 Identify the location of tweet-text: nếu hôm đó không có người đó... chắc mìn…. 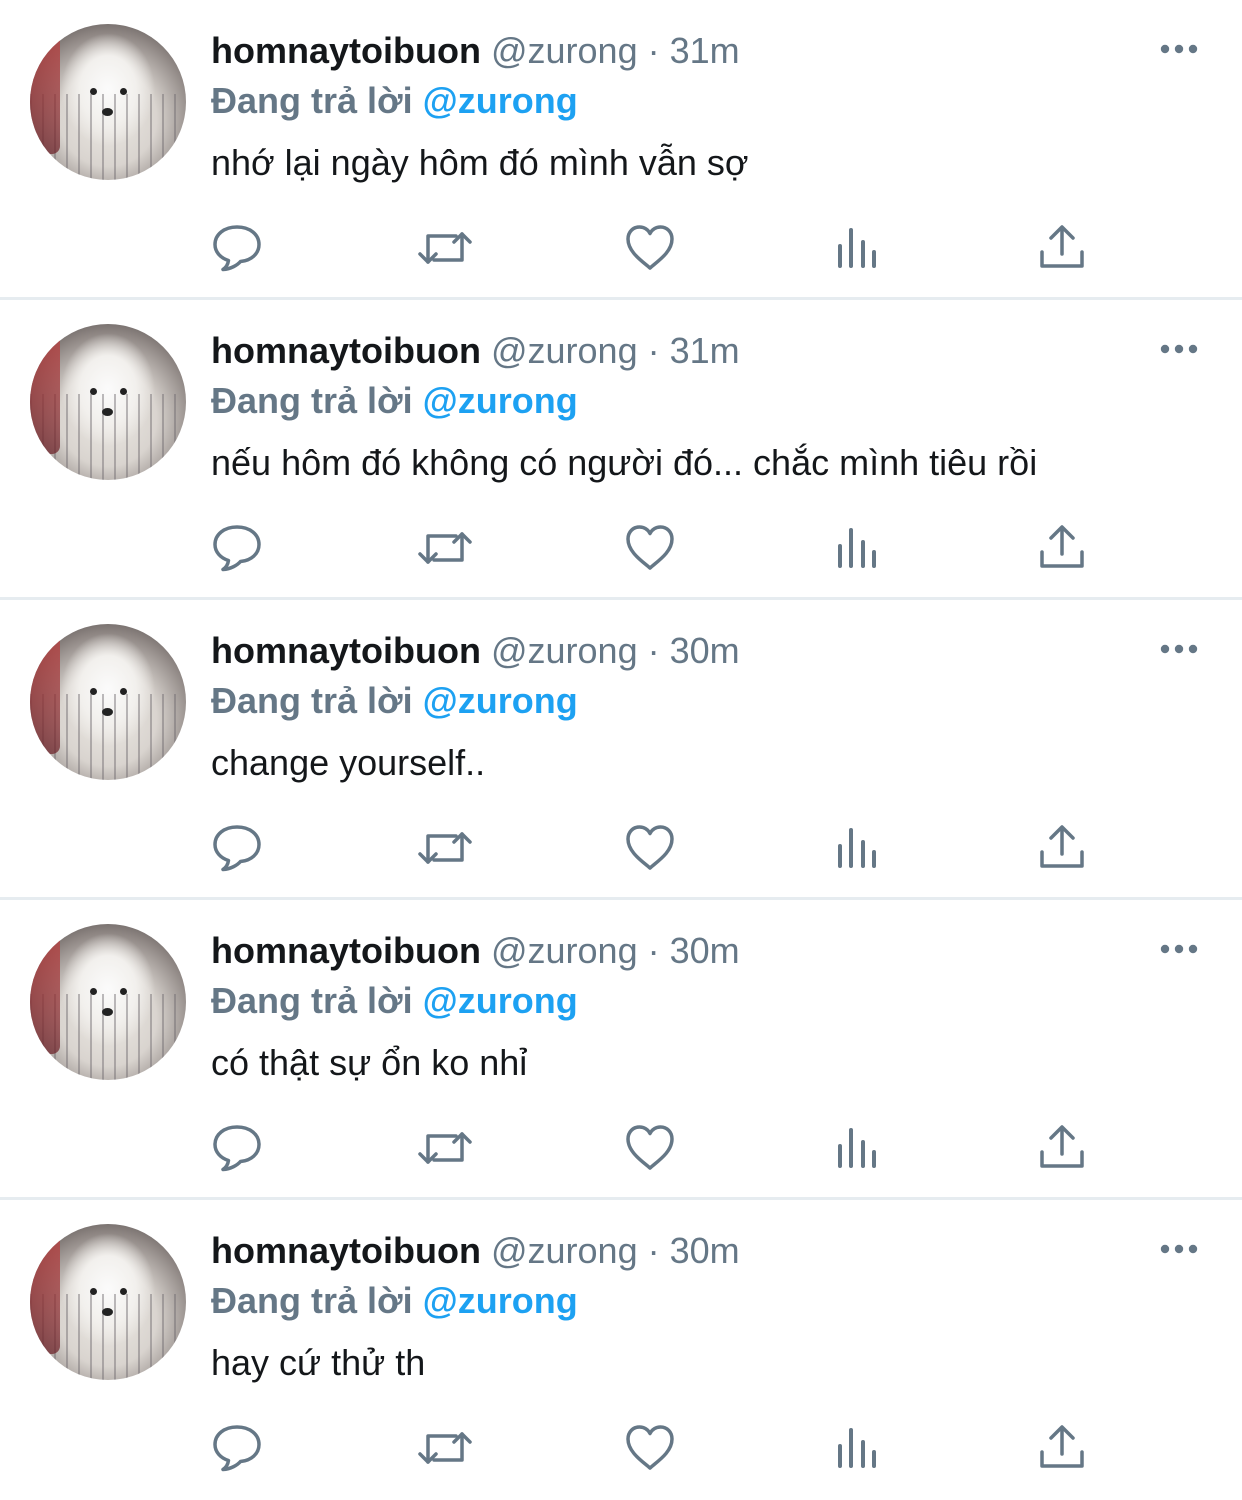
(624, 462).